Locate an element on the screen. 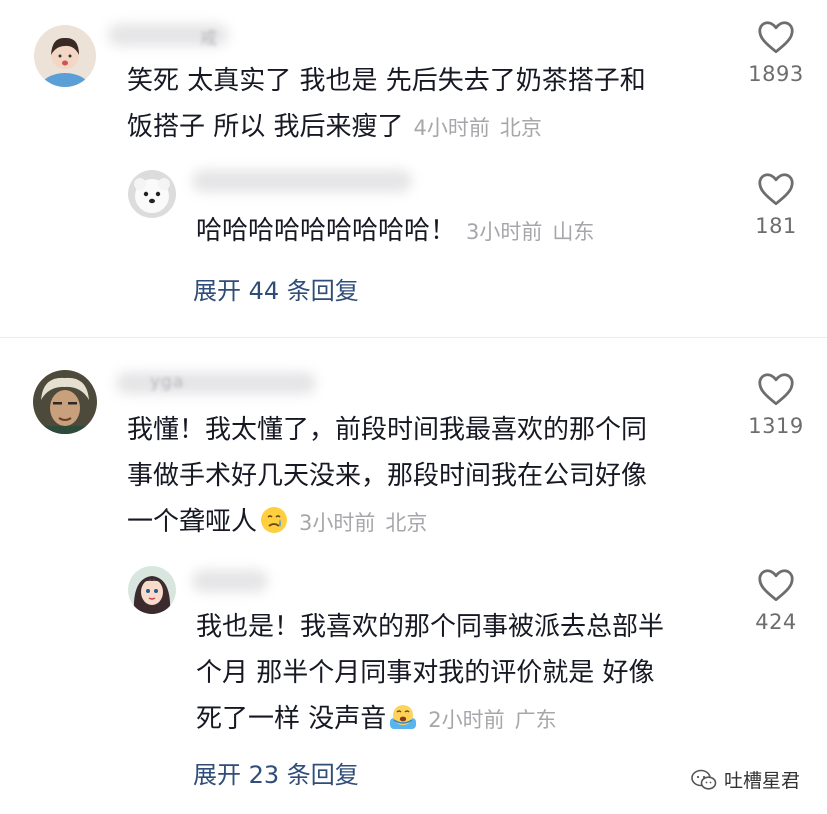 The image size is (827, 814). reply-meta: 3小时前 山东 is located at coordinates (530, 232).